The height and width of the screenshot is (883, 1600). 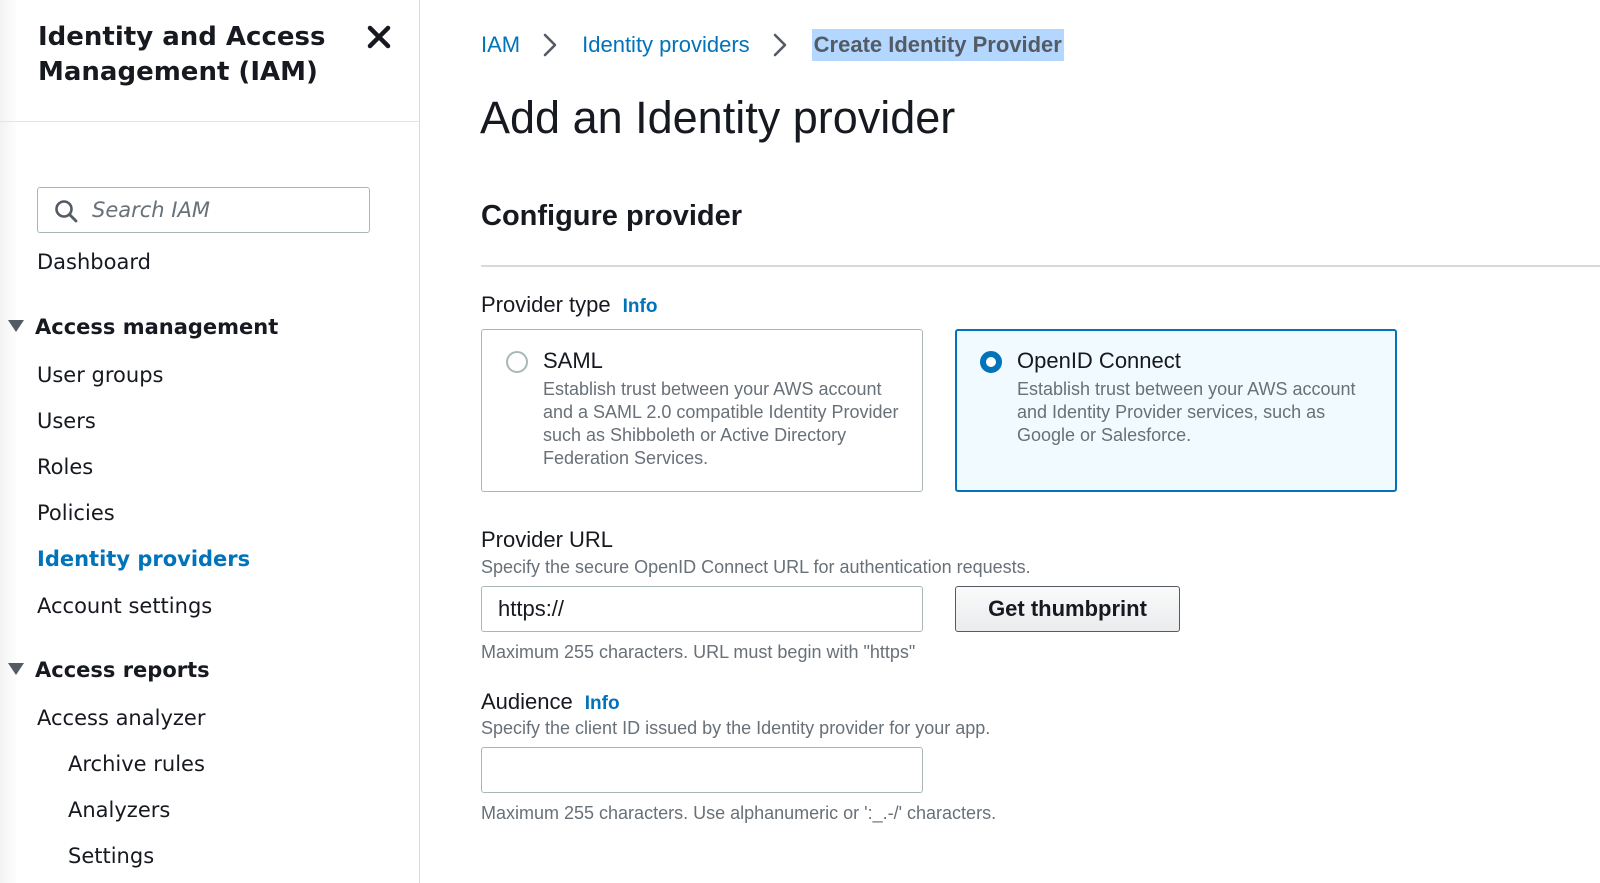 What do you see at coordinates (122, 670) in the screenshot?
I see `section-label: Access reports` at bounding box center [122, 670].